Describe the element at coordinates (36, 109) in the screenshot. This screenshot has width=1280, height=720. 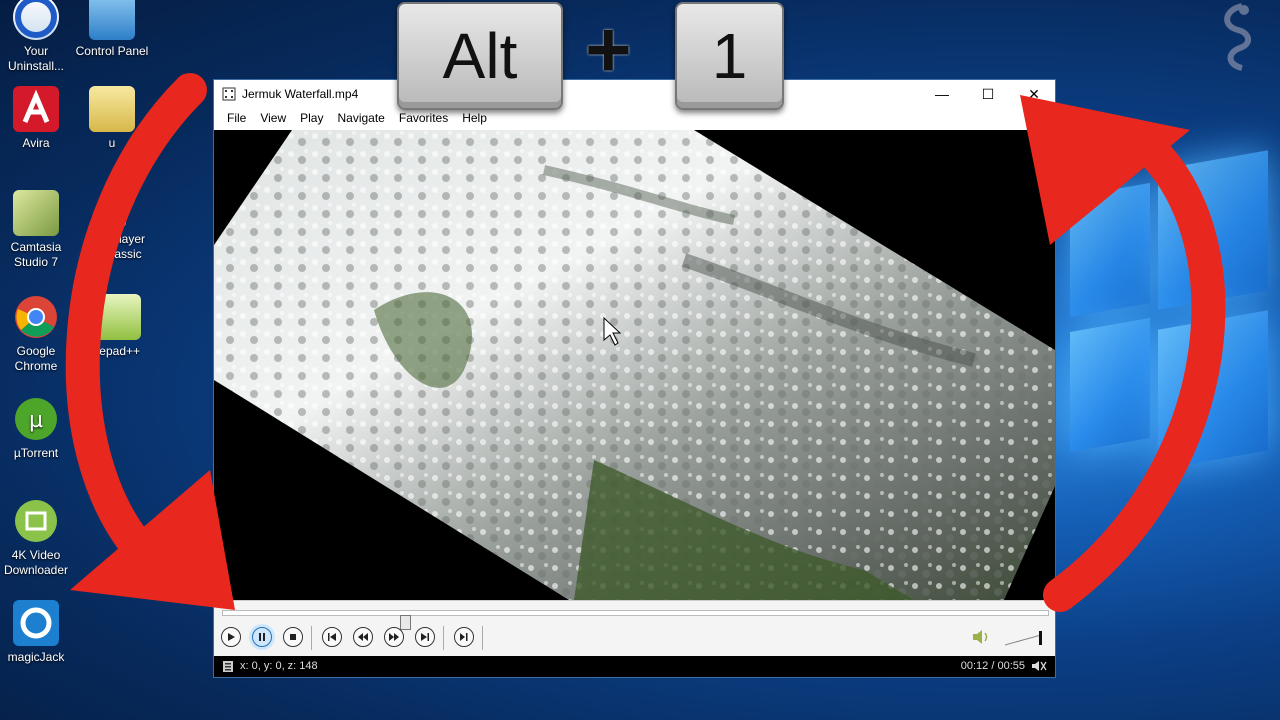
I see `avira-icon` at that location.